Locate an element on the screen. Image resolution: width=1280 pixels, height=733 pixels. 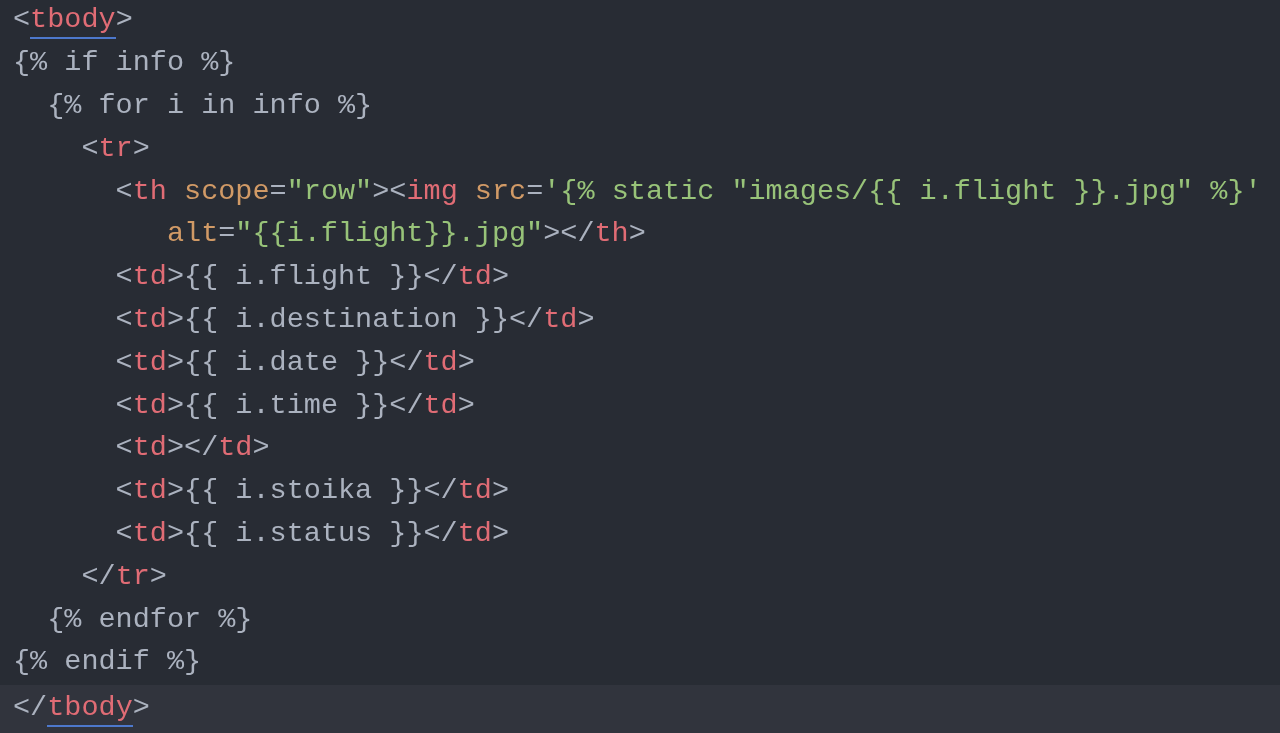
code-text: >{{ i.flight }}</ is located at coordinates (312, 278).